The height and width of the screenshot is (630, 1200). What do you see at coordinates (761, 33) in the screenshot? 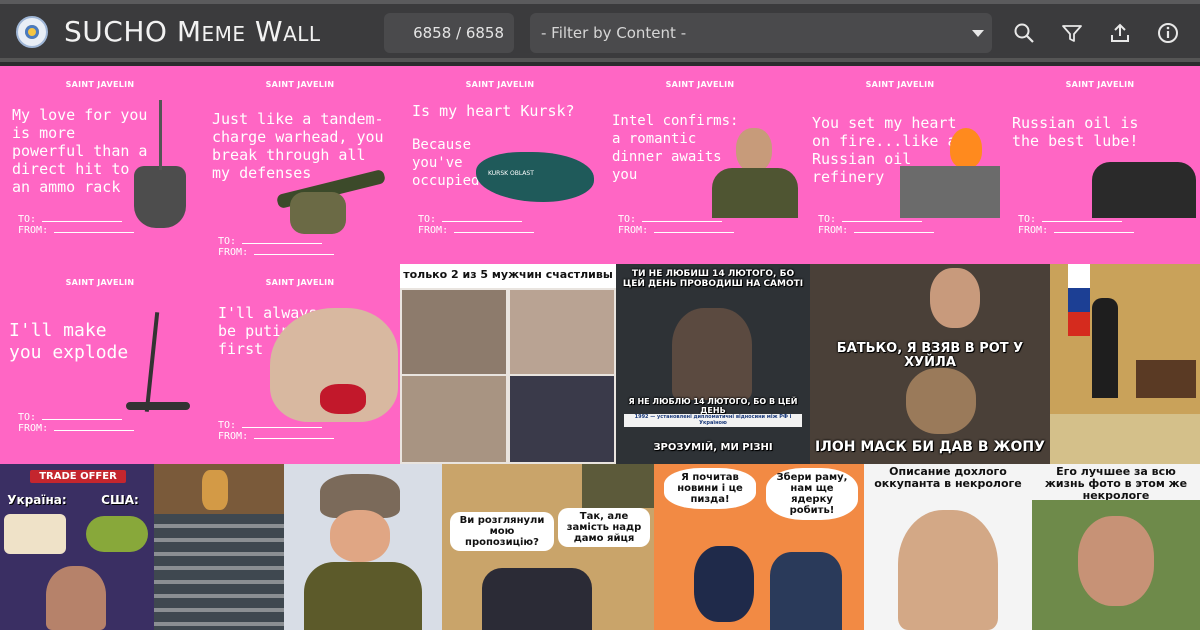
I see `content-filter-select: - Filter by Content -` at bounding box center [761, 33].